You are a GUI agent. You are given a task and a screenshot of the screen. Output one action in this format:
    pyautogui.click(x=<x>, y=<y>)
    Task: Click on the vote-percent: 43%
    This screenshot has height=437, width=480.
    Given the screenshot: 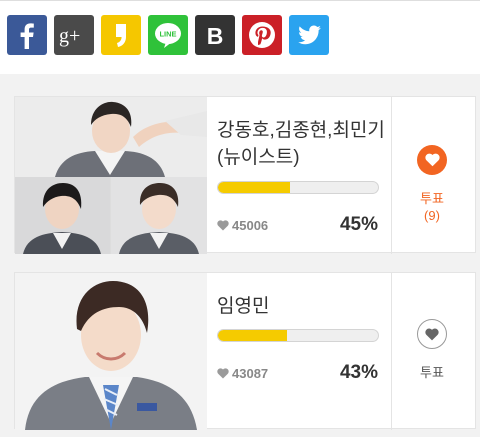 What is the action you would take?
    pyautogui.click(x=358, y=372)
    